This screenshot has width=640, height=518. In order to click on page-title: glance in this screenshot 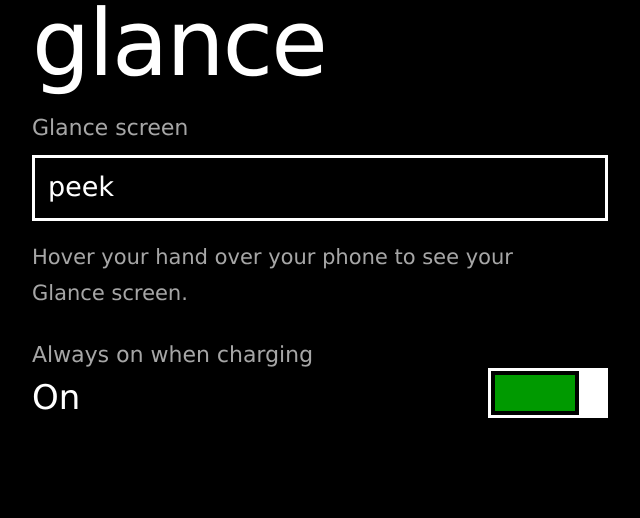, I will do `click(179, 46)`.